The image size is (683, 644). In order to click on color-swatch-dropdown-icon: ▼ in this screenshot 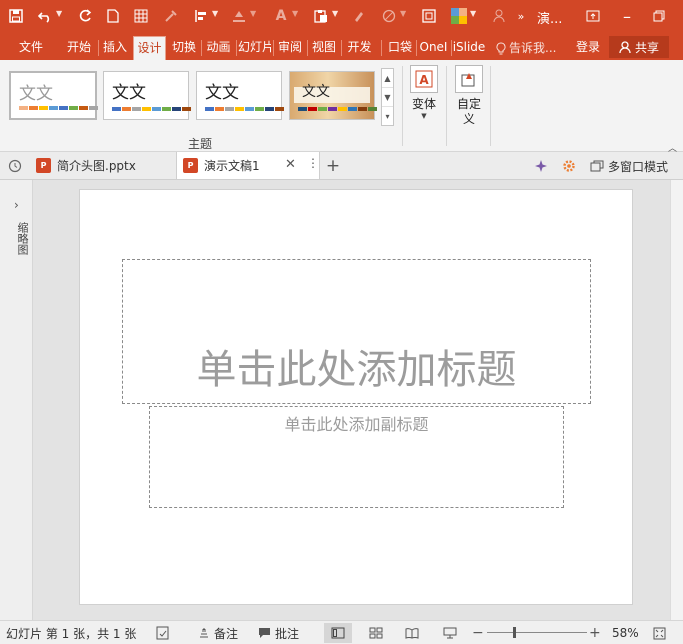, I will do `click(473, 13)`.